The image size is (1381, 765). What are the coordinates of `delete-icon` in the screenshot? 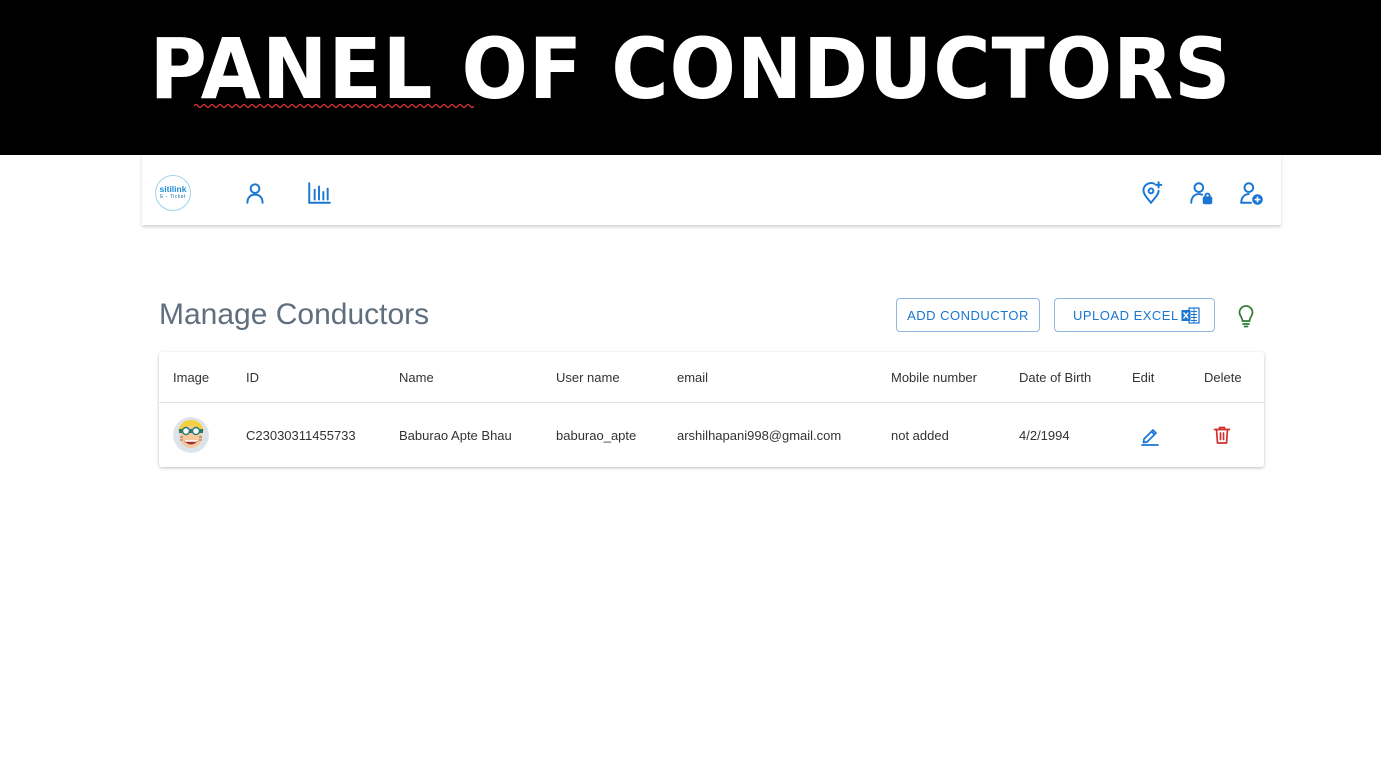 It's located at (1222, 435).